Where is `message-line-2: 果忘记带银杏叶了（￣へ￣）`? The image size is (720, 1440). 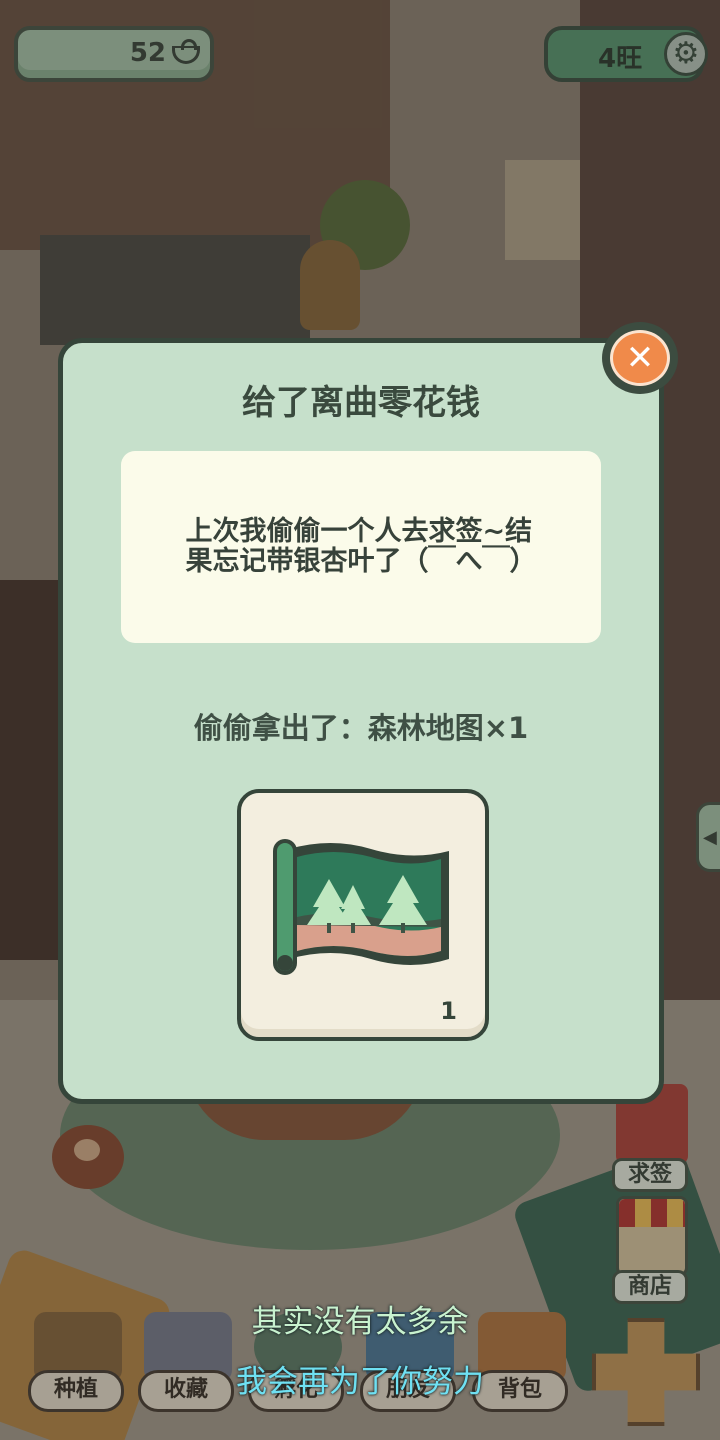 message-line-2: 果忘记带银杏叶了（￣へ￣） is located at coordinates (361, 561).